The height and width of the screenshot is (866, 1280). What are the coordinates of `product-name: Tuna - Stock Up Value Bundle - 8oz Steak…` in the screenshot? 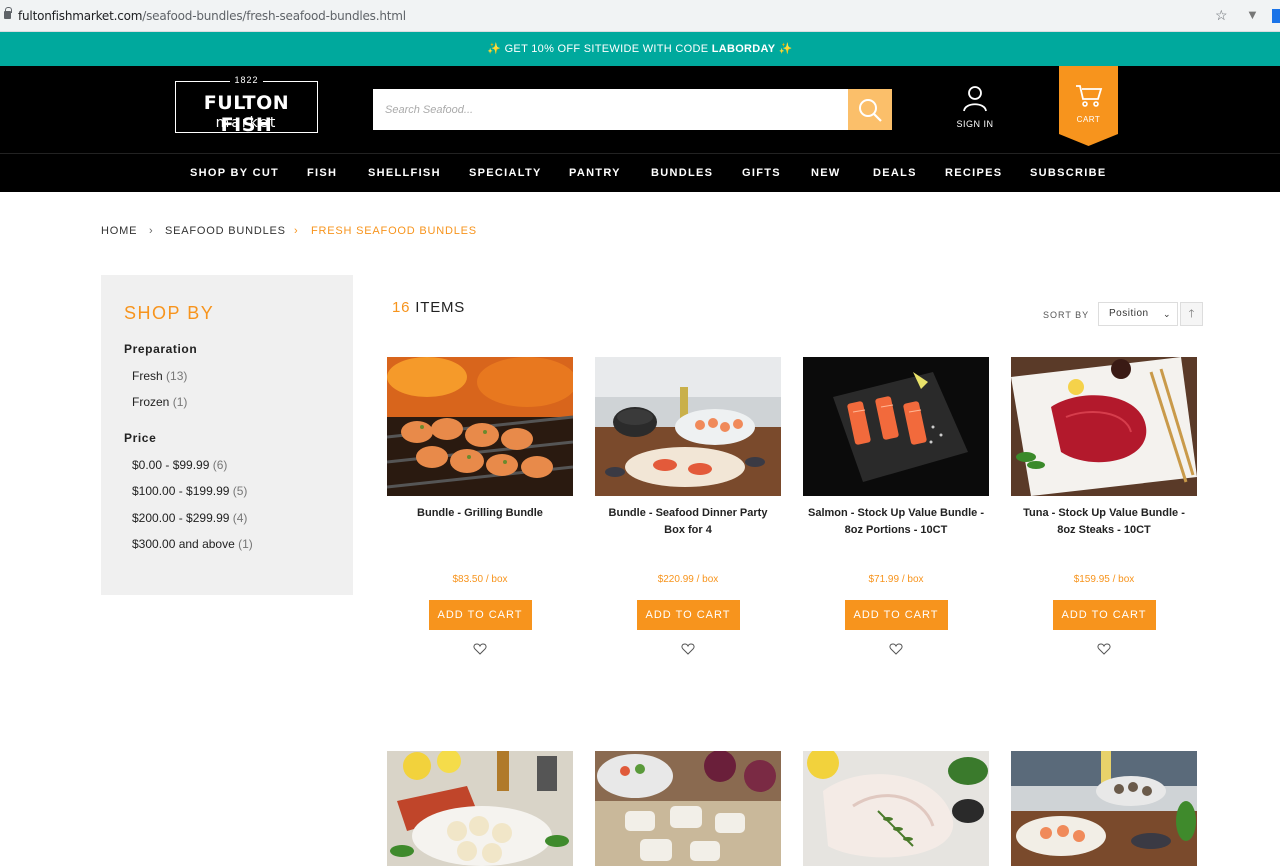 It's located at (1104, 535).